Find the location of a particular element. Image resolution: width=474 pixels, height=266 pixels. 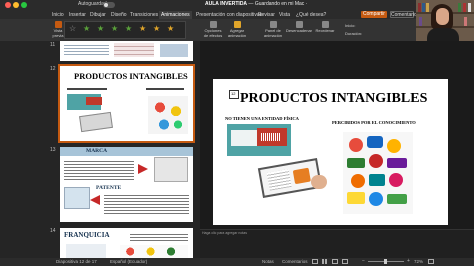

preview-button: Vista previa is located at coordinates (58, 29).